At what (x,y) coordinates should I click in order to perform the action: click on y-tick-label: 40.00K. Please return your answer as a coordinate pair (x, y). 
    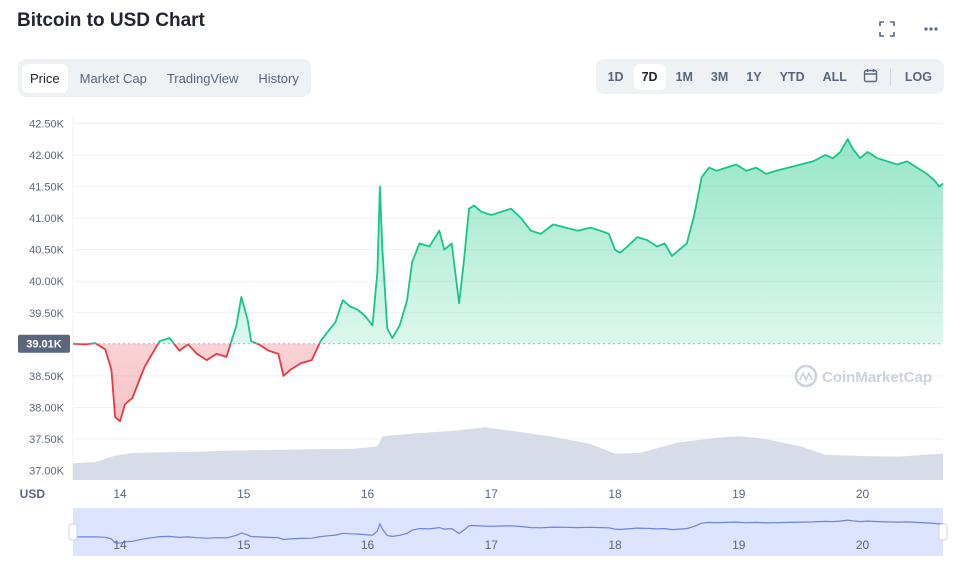
    Looking at the image, I should click on (47, 282).